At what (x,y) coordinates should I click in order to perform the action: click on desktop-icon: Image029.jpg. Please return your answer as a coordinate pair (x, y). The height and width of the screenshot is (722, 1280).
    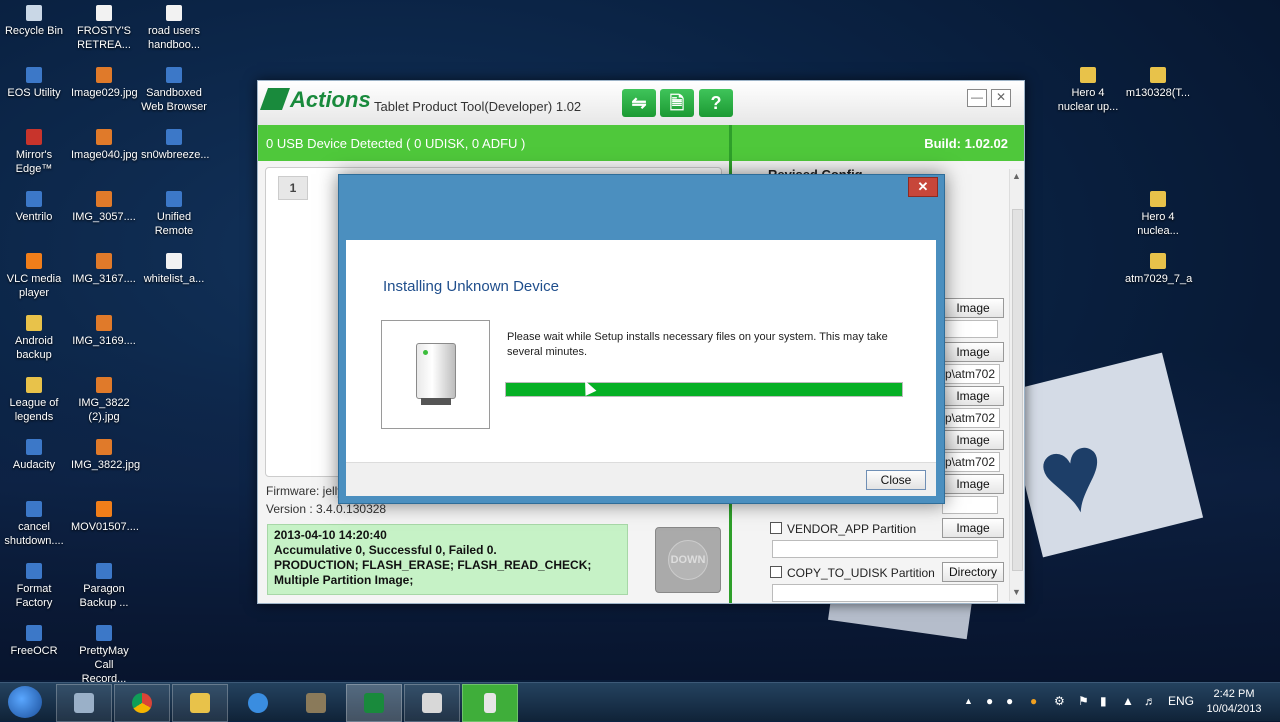
    Looking at the image, I should click on (104, 83).